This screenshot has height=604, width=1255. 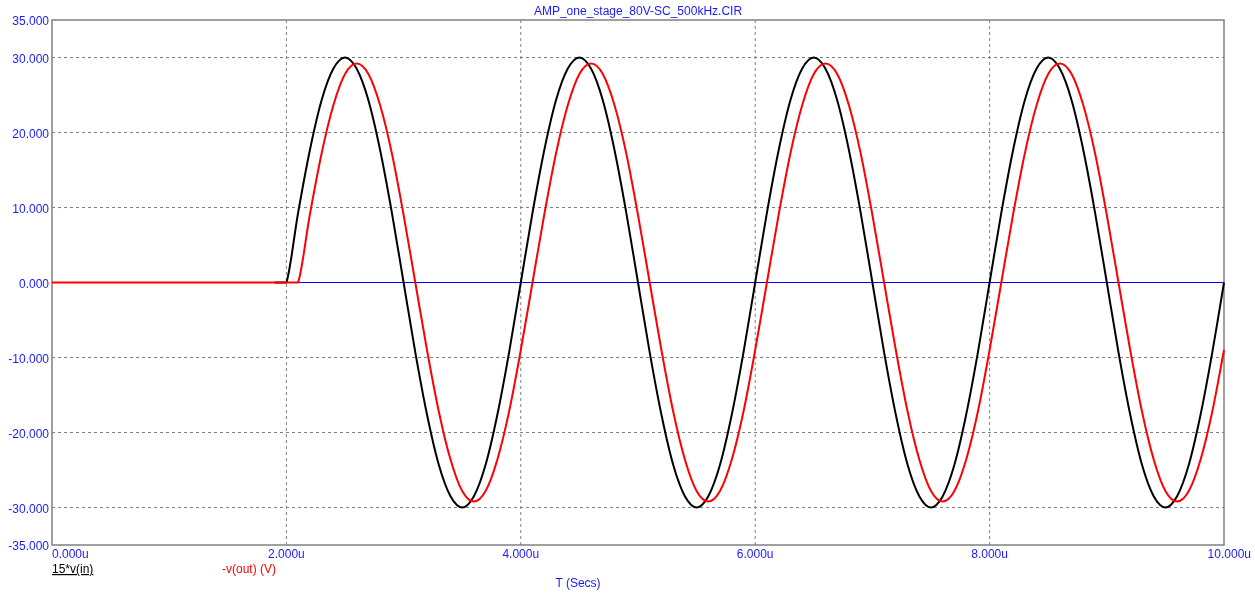 What do you see at coordinates (28, 508) in the screenshot?
I see `axis-tick-label: -30.000` at bounding box center [28, 508].